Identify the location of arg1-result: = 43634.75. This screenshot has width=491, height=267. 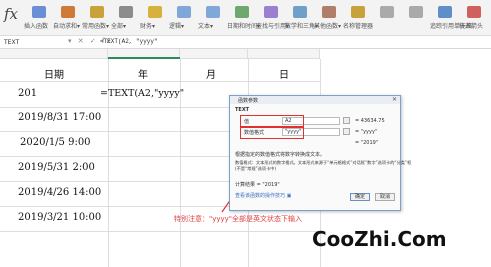
(370, 121).